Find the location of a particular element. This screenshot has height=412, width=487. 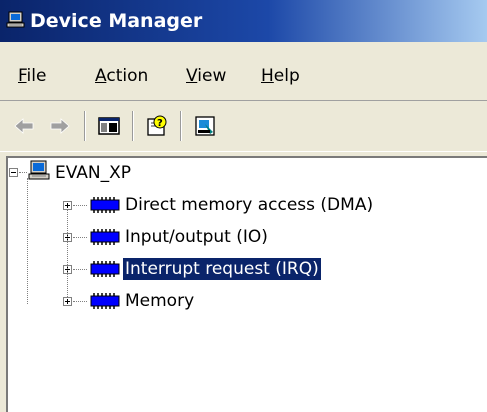

menu-action: Action is located at coordinates (121, 76).